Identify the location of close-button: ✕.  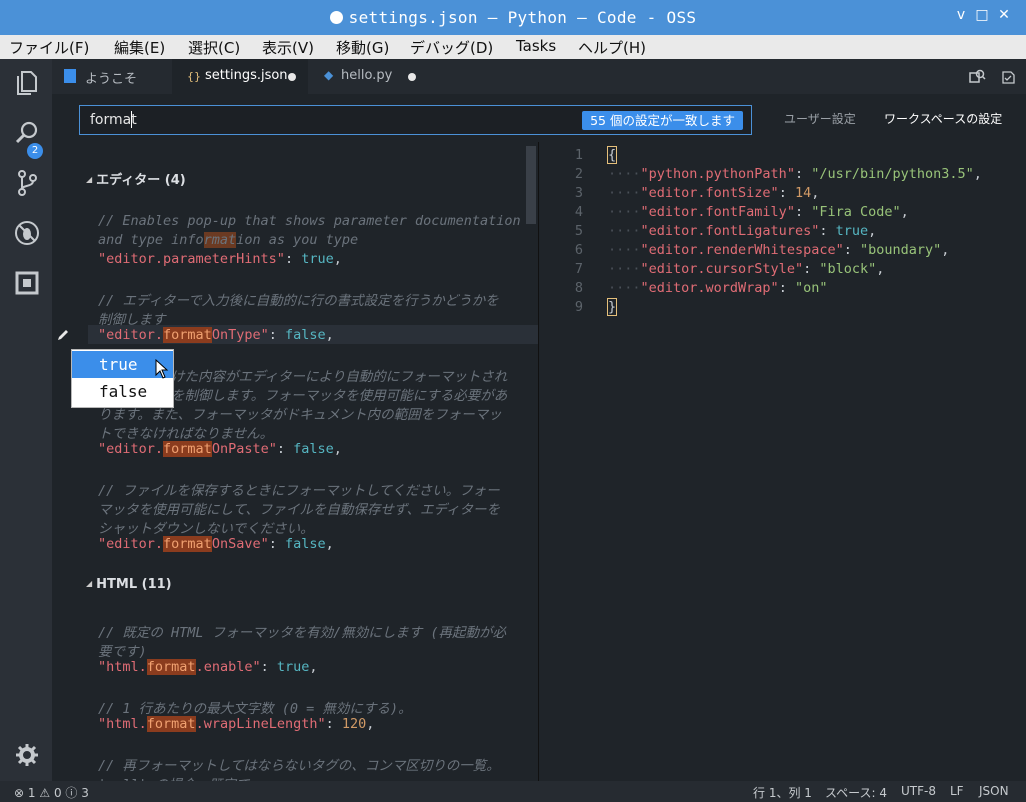
(1004, 15).